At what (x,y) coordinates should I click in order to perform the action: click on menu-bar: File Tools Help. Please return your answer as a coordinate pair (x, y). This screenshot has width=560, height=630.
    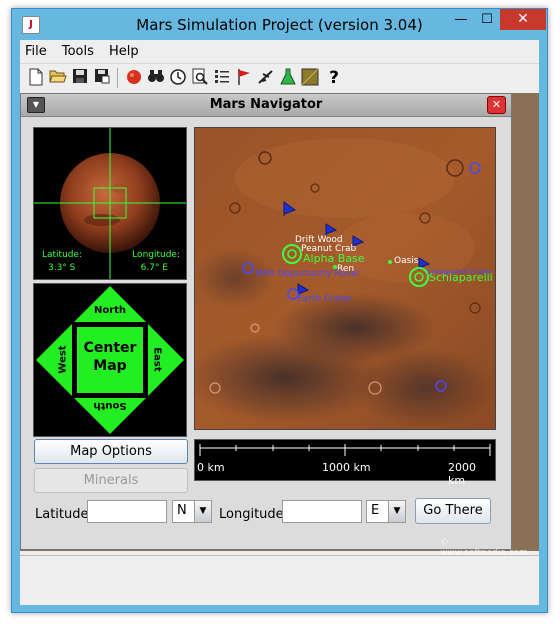
    Looking at the image, I should click on (279, 51).